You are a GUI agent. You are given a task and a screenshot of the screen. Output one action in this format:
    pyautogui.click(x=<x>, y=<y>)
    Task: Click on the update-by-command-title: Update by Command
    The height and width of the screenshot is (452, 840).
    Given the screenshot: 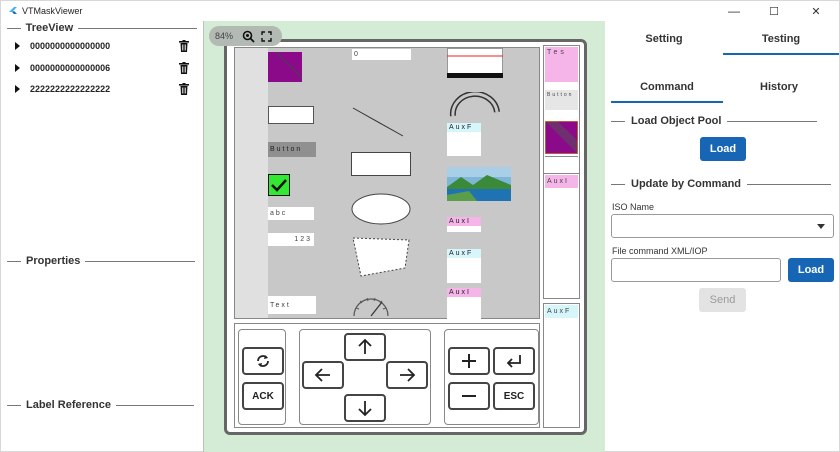 What is the action you would take?
    pyautogui.click(x=686, y=184)
    